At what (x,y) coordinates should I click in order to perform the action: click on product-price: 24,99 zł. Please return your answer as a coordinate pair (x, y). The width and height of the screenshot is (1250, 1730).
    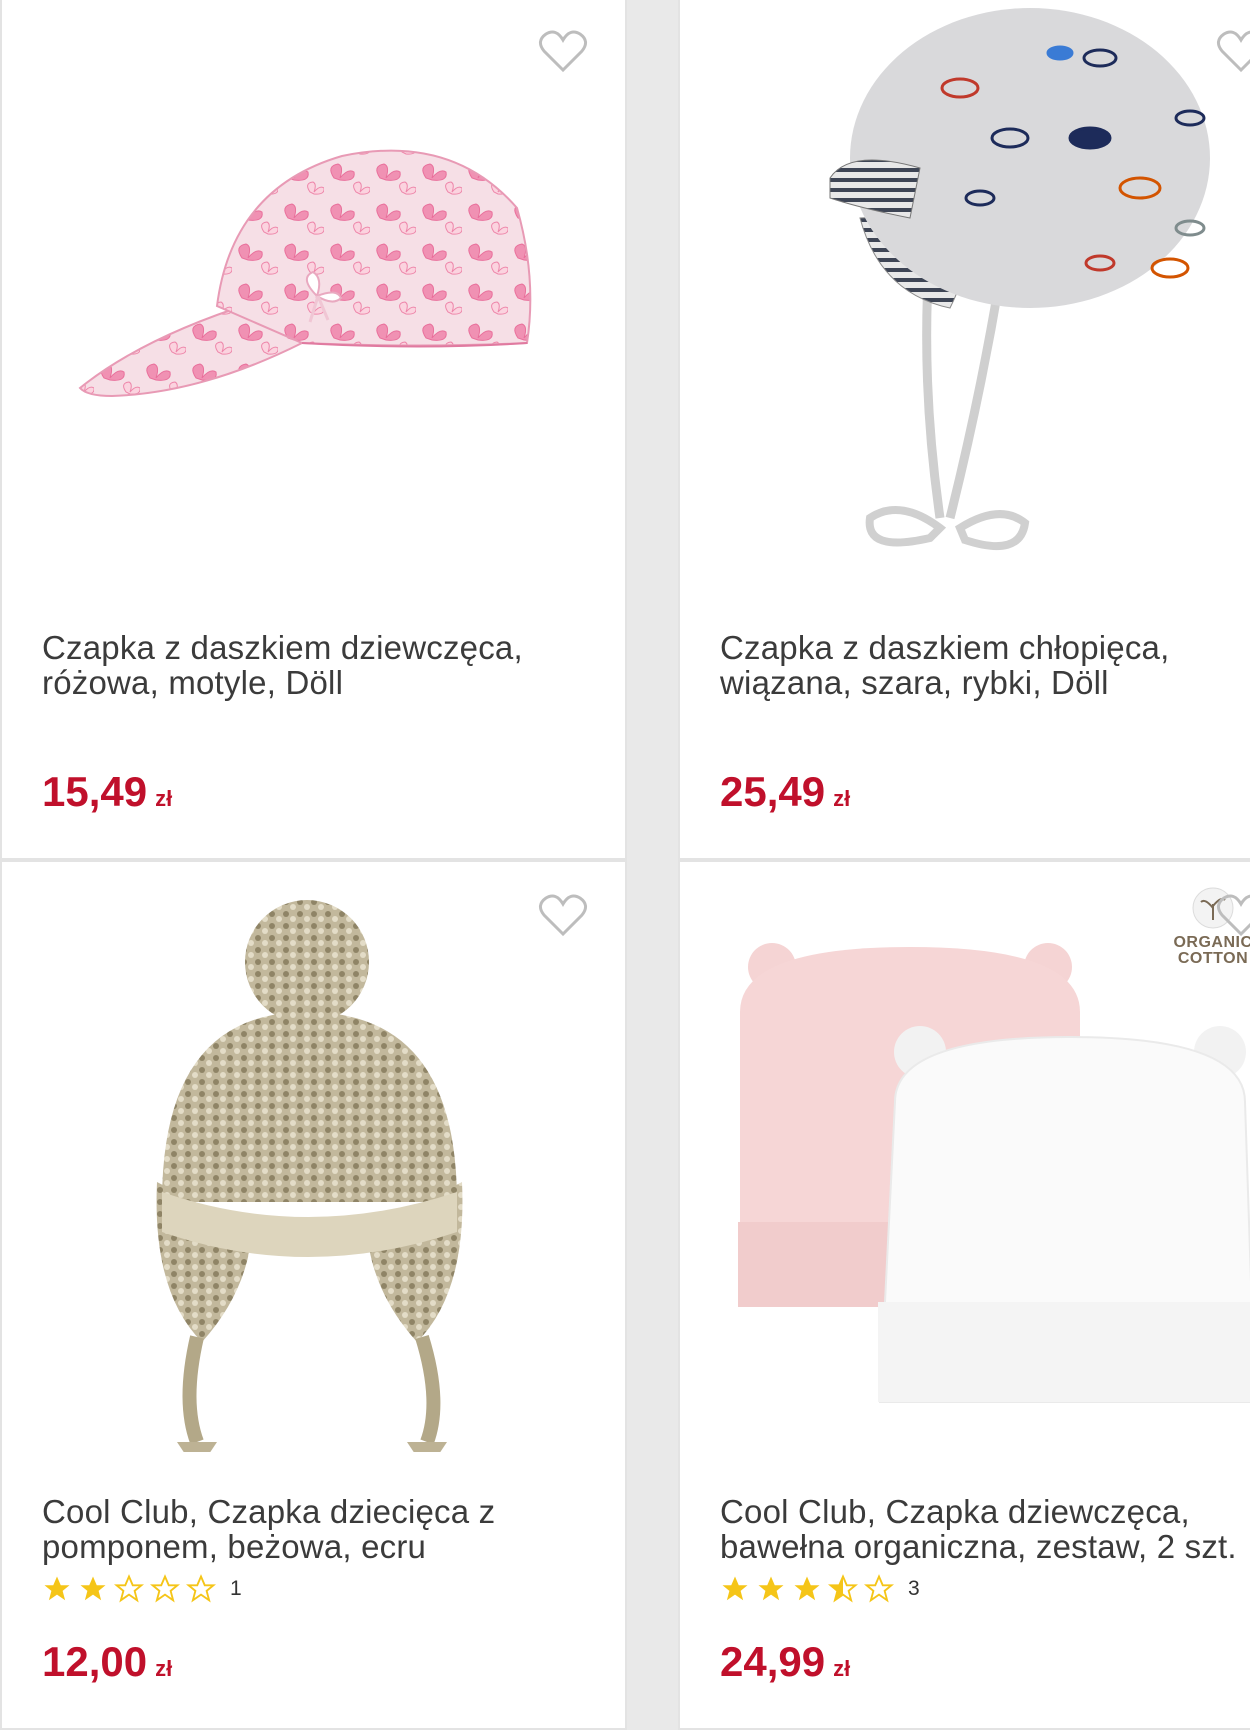
    Looking at the image, I should click on (785, 1665).